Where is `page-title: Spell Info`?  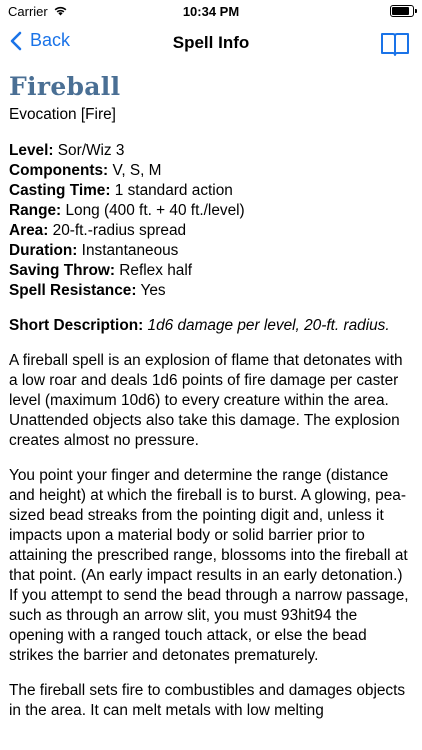 page-title: Spell Info is located at coordinates (211, 42).